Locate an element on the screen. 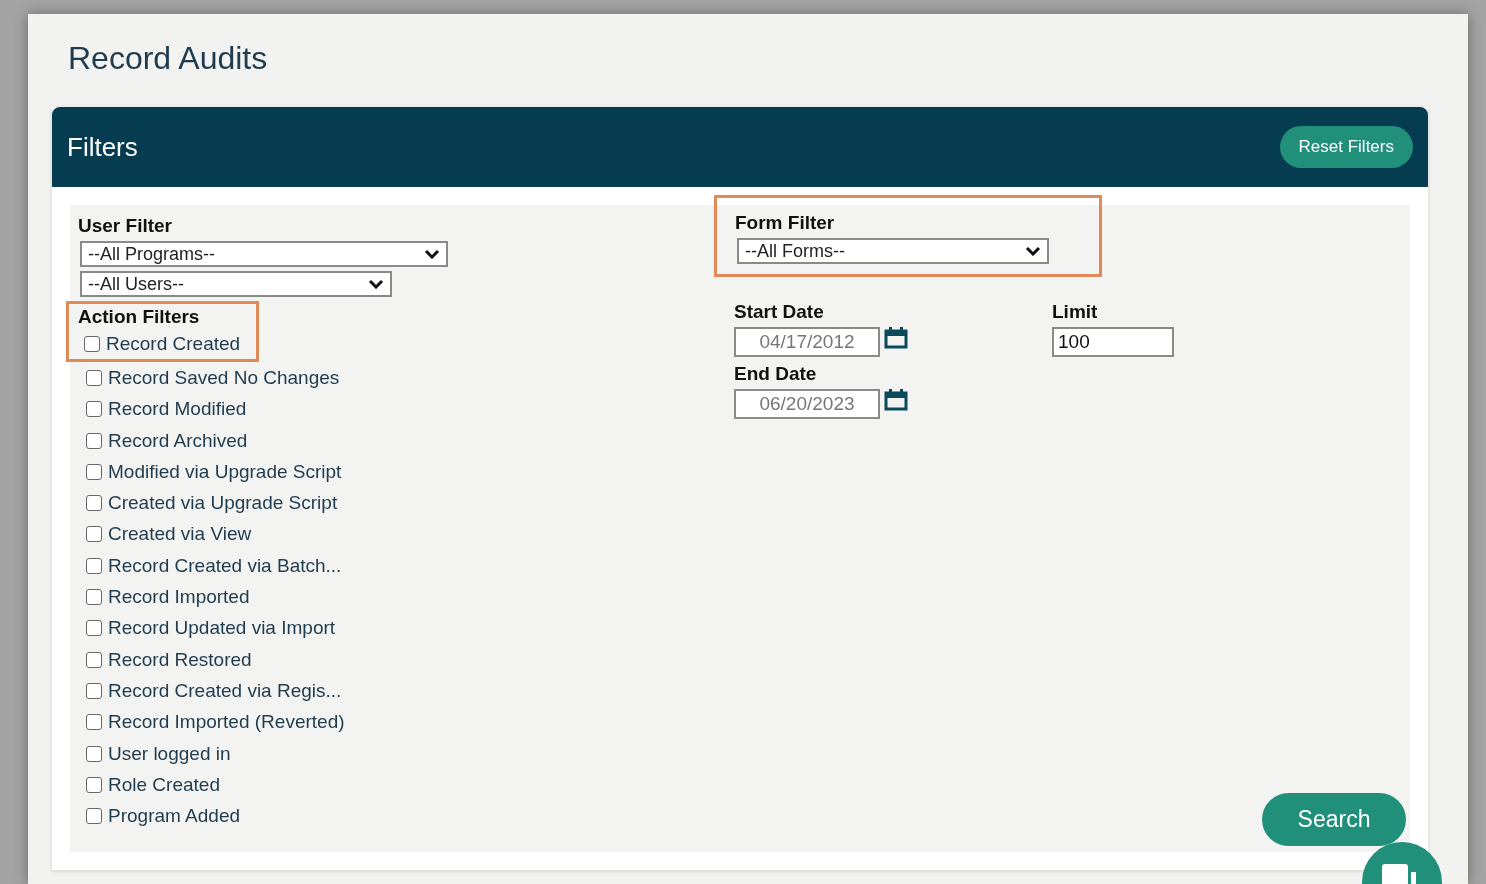  checkbox-label: Record Archived is located at coordinates (178, 440).